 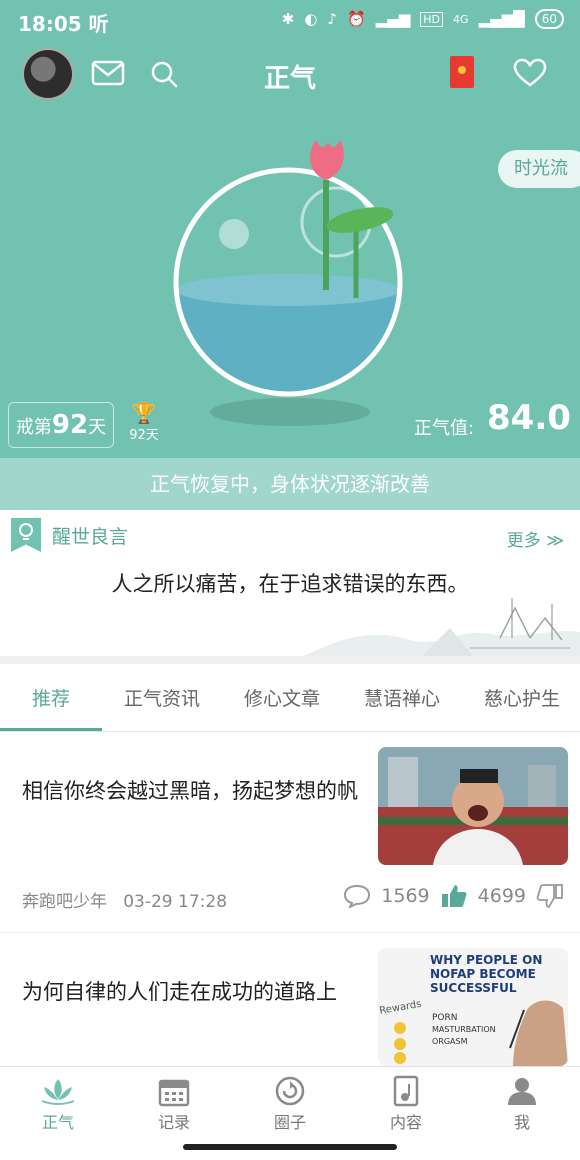 What do you see at coordinates (290, 484) in the screenshot?
I see `status-message: 正气恢复中，身体状况逐渐改善` at bounding box center [290, 484].